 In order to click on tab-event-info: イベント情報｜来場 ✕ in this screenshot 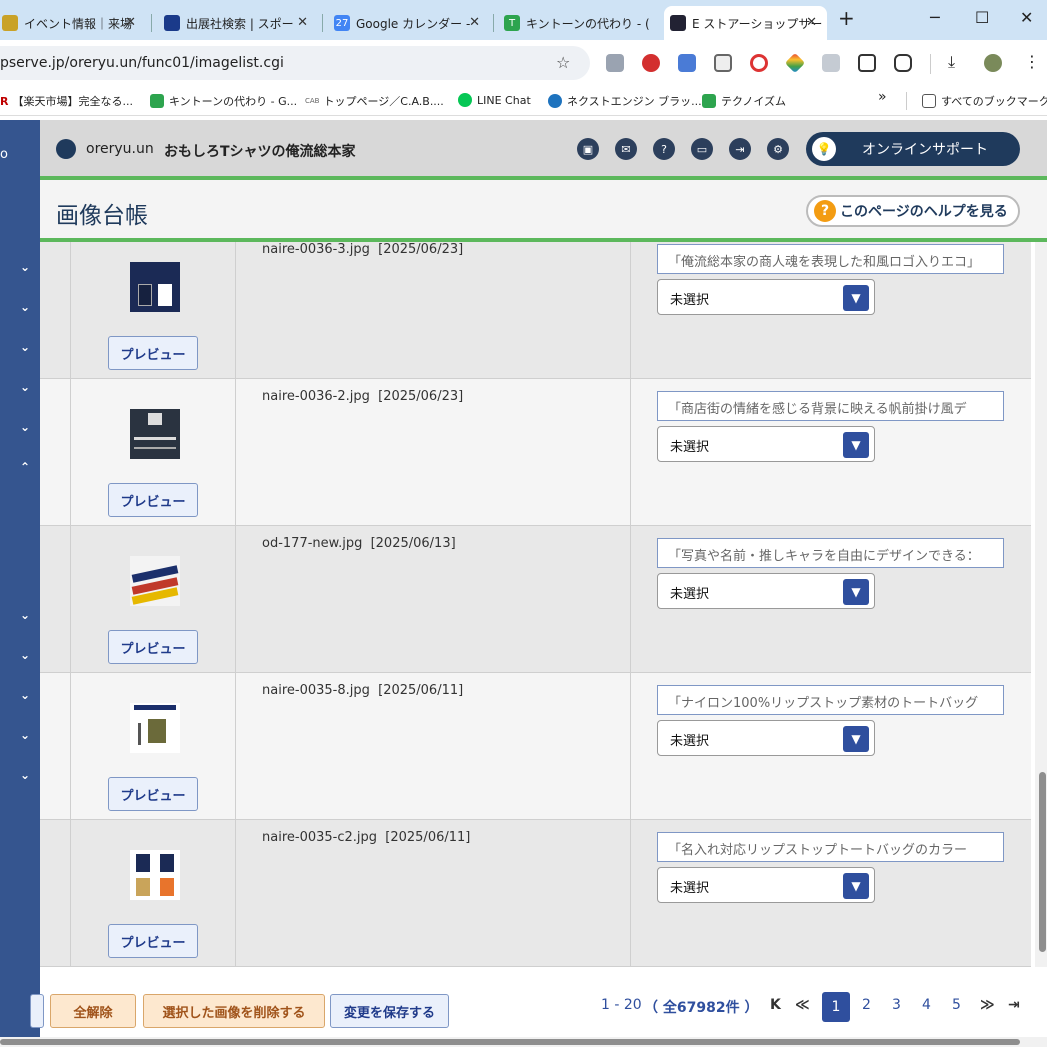, I will do `click(73, 23)`.